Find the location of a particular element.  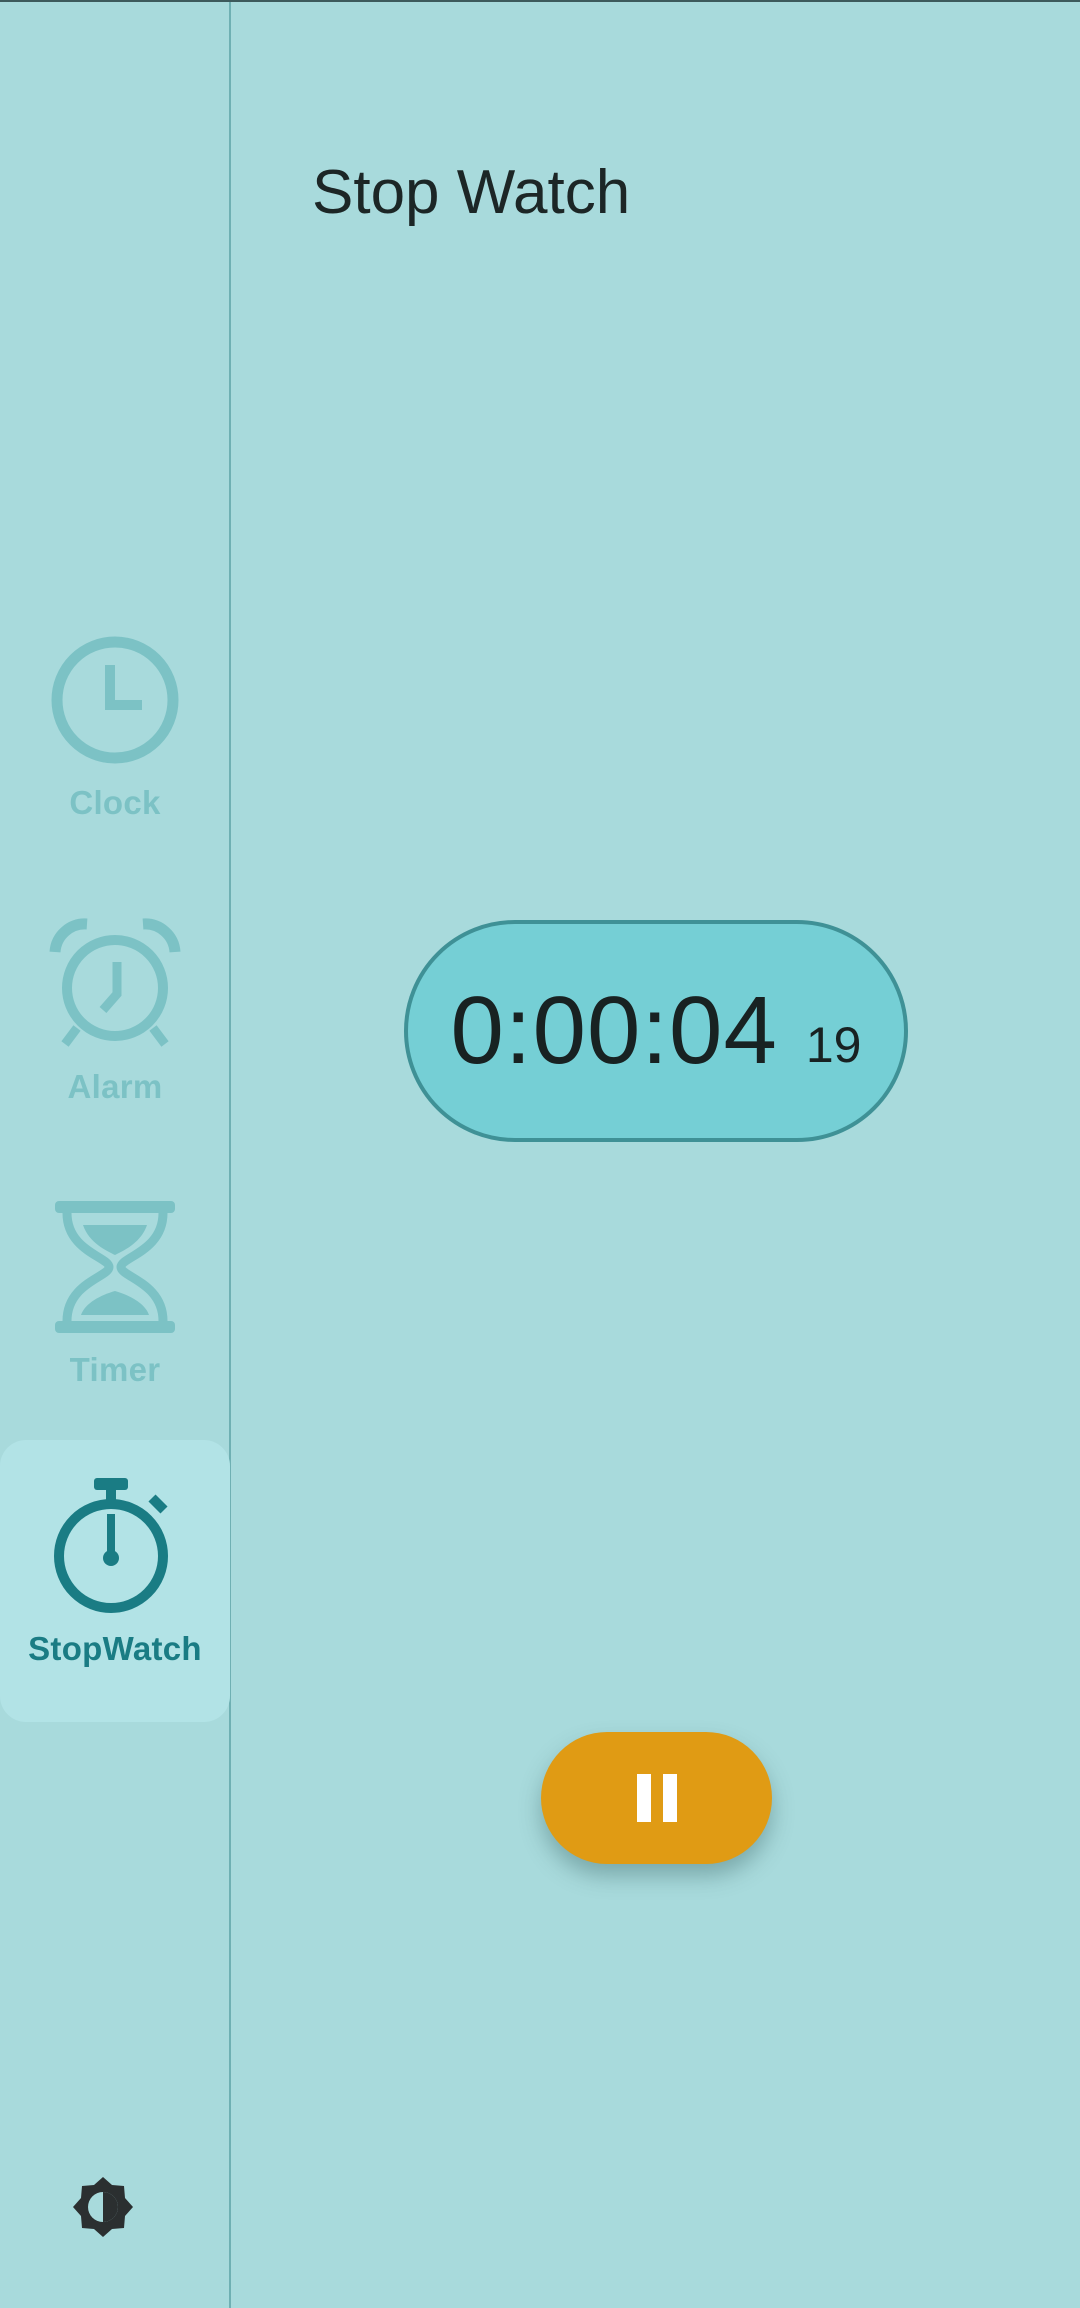

elapsed-time: 0:00:04 is located at coordinates (614, 1030).